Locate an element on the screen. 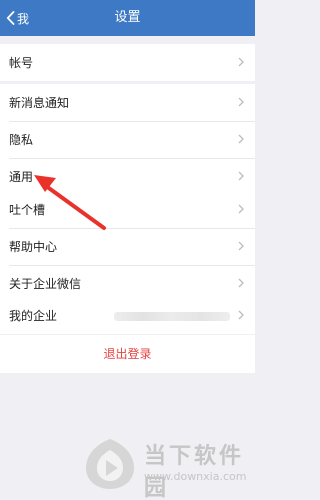 The height and width of the screenshot is (500, 320). watermark: 当下软件园 www.downxia.com is located at coordinates (164, 467).